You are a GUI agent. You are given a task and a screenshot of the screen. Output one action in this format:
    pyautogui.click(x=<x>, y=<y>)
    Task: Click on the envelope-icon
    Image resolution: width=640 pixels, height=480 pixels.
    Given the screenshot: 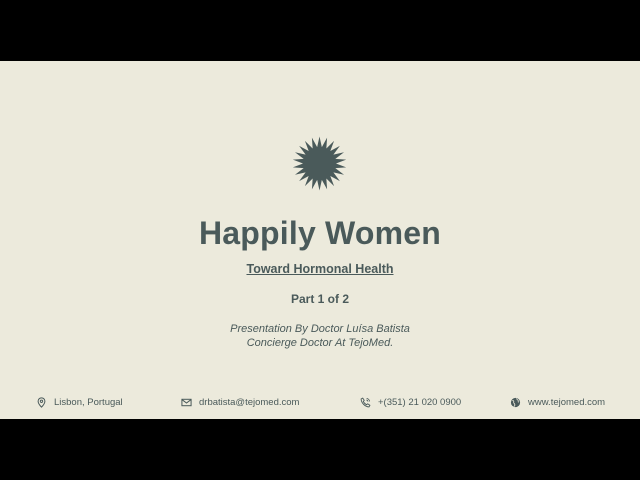 What is the action you would take?
    pyautogui.click(x=186, y=402)
    